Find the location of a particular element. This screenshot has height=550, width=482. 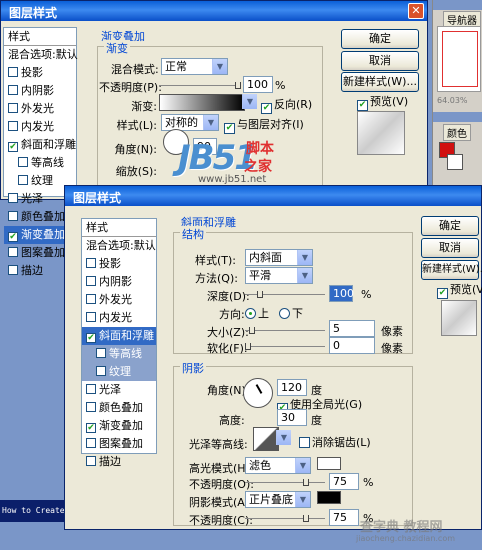

direction-down-radio: 下 is located at coordinates (291, 313).